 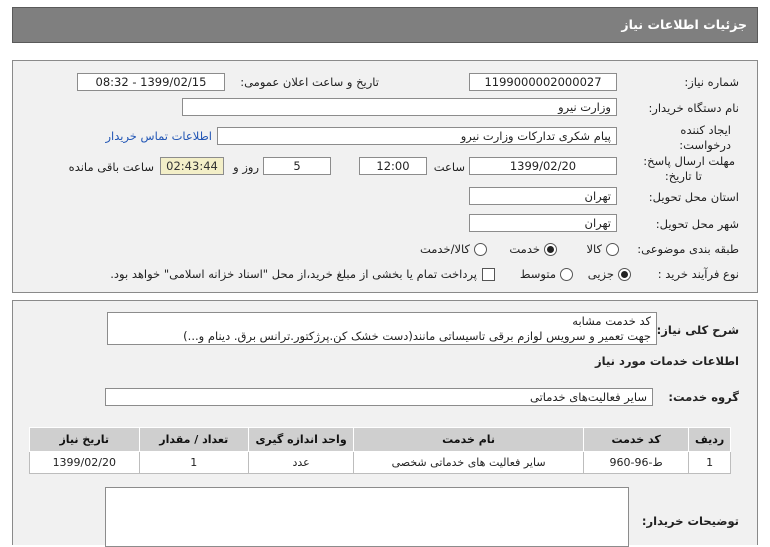 What do you see at coordinates (84, 462) in the screenshot?
I see `cell-need-date: 1399/02/20` at bounding box center [84, 462].